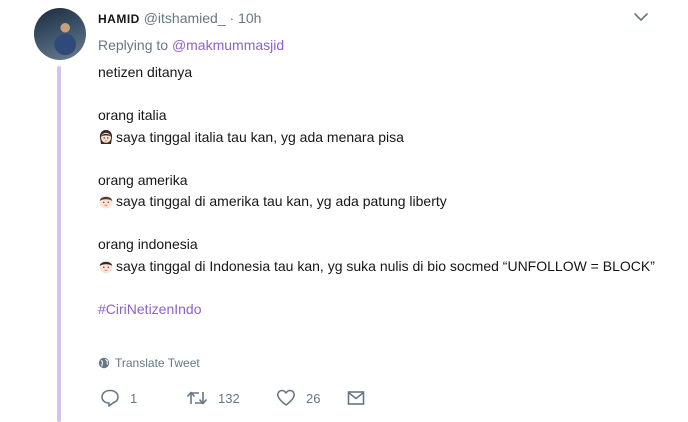  Describe the element at coordinates (145, 72) in the screenshot. I see `body-intro: netizen ditanya` at that location.